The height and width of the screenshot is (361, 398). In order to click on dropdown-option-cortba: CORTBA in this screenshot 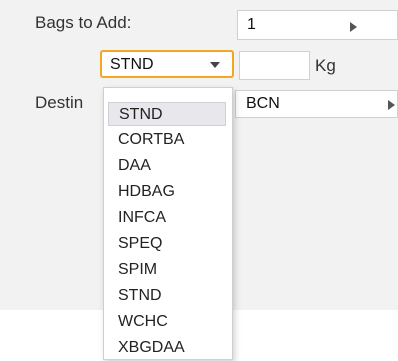, I will do `click(167, 140)`.